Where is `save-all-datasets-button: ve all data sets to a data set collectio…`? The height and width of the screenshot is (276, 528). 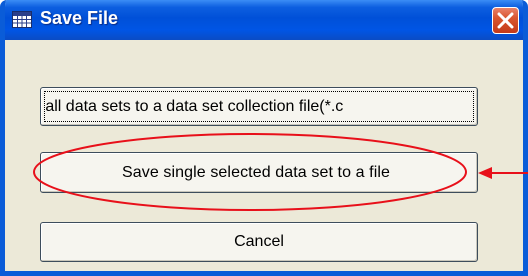
save-all-datasets-button: ve all data sets to a data set collectio… is located at coordinates (259, 106).